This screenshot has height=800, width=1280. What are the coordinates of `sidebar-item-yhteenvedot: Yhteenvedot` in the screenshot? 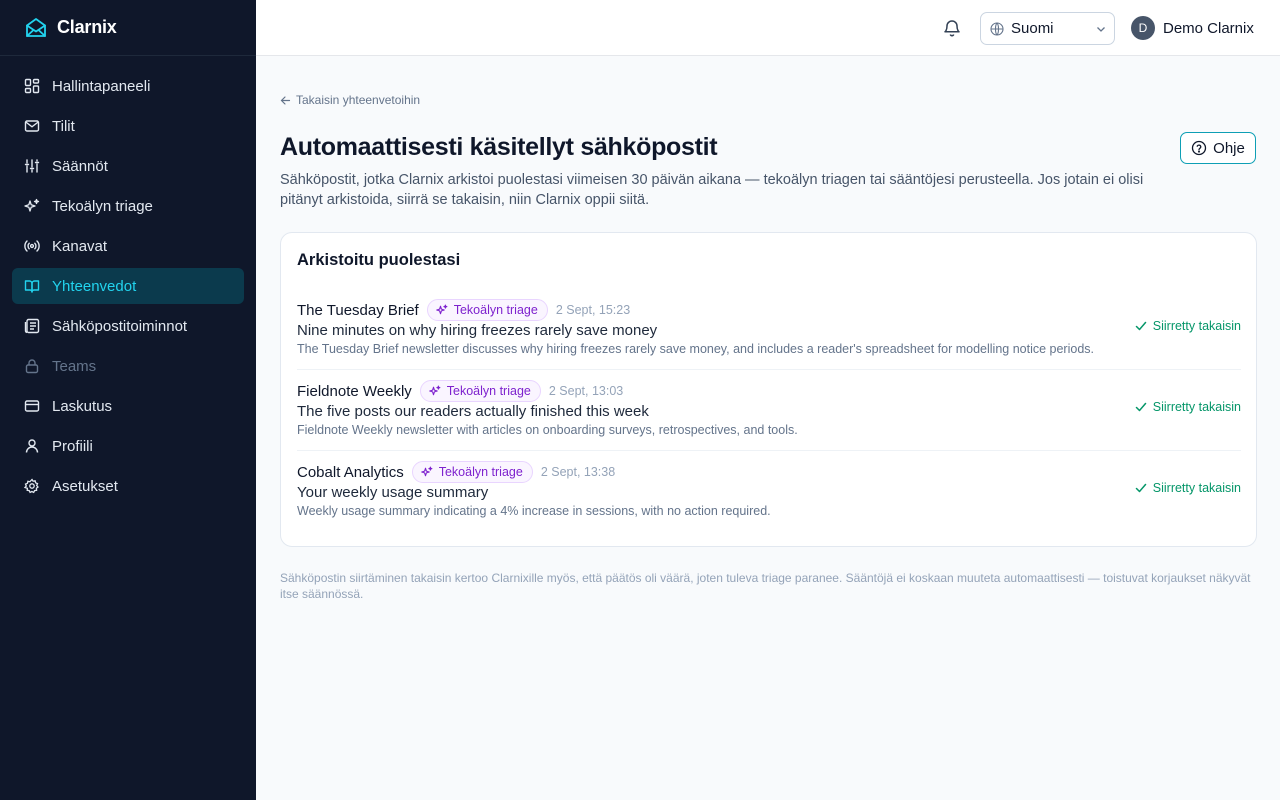 It's located at (128, 286).